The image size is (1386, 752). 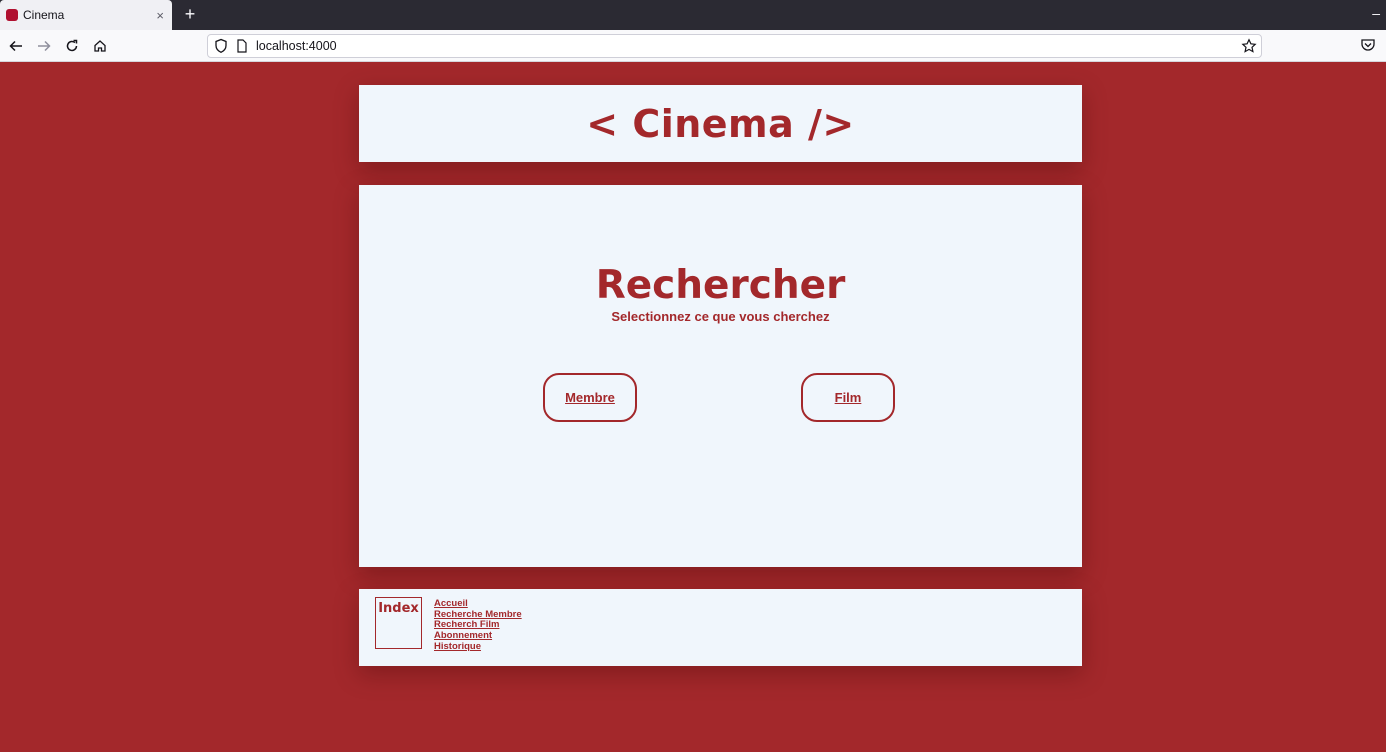 What do you see at coordinates (86, 15) in the screenshot?
I see `browser-tab: Cinema ×` at bounding box center [86, 15].